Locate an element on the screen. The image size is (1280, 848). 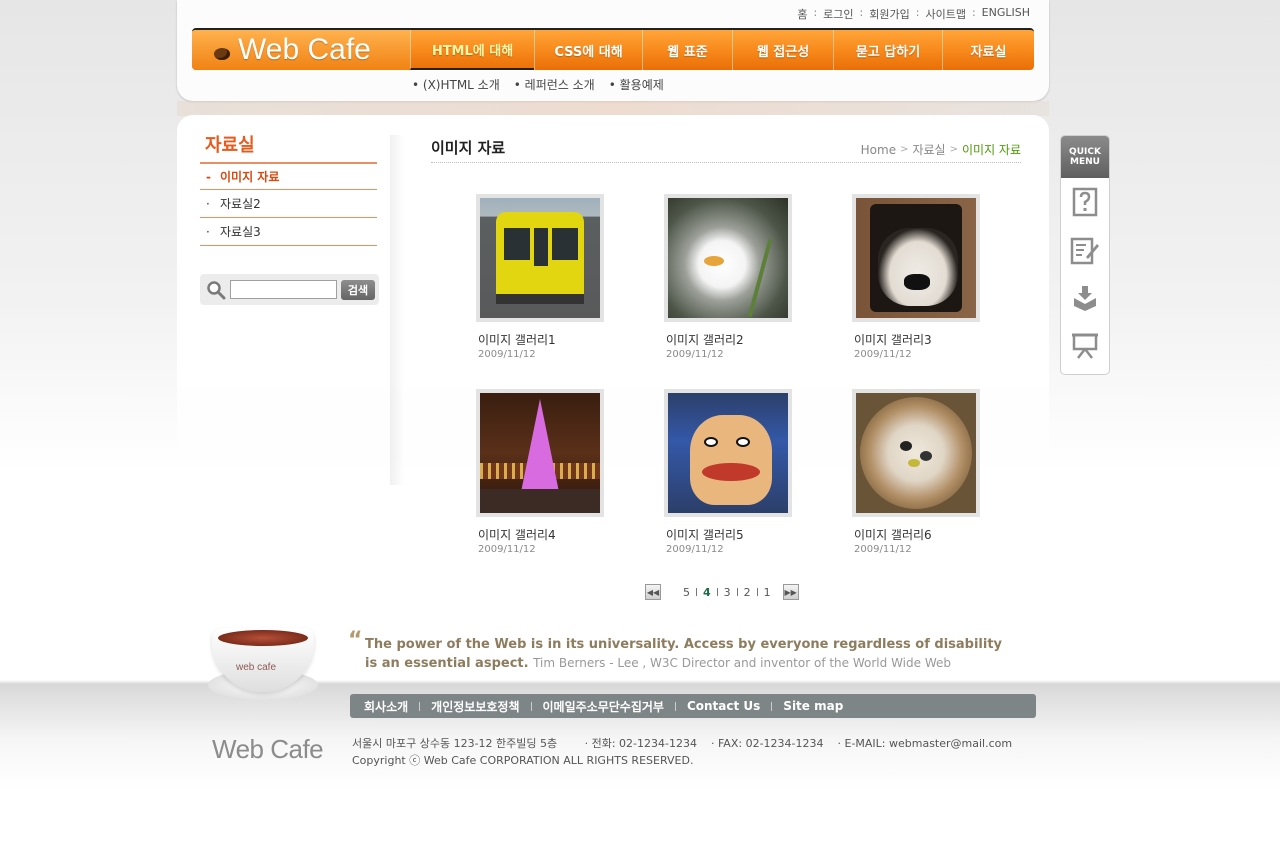
breadcrumb-archive: 자료실 is located at coordinates (928, 149).